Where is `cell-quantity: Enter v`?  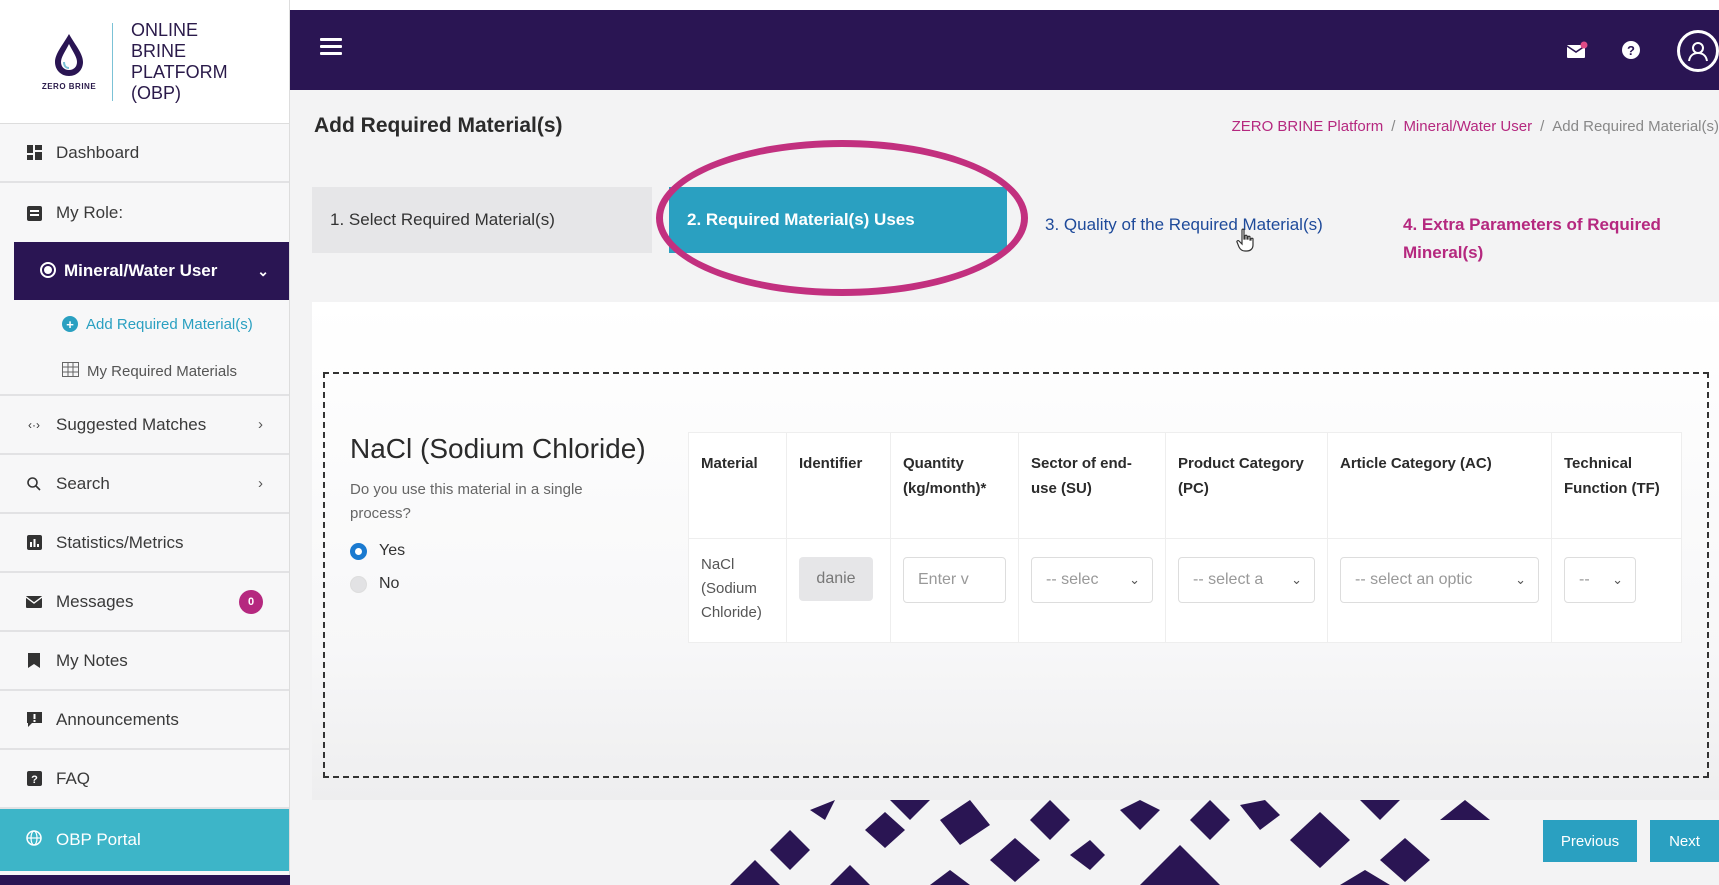 cell-quantity: Enter v is located at coordinates (954, 590).